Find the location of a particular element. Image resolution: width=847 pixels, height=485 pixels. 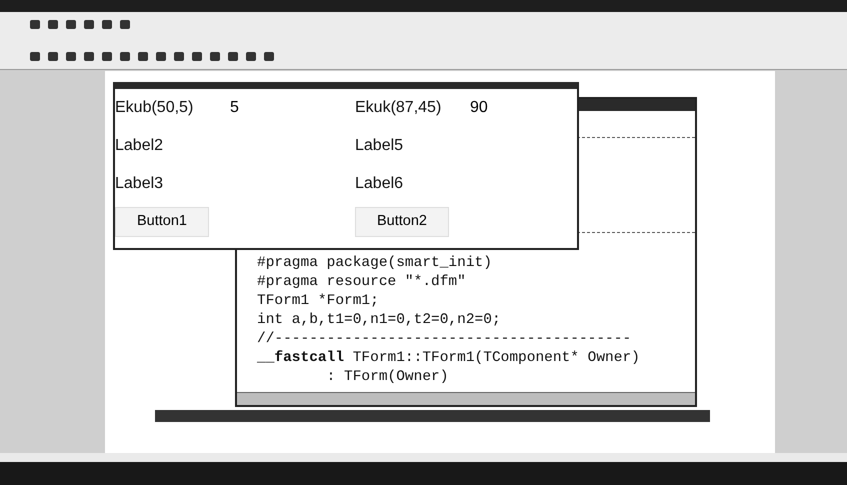

code-line: //----------------------------------------- is located at coordinates (444, 339).